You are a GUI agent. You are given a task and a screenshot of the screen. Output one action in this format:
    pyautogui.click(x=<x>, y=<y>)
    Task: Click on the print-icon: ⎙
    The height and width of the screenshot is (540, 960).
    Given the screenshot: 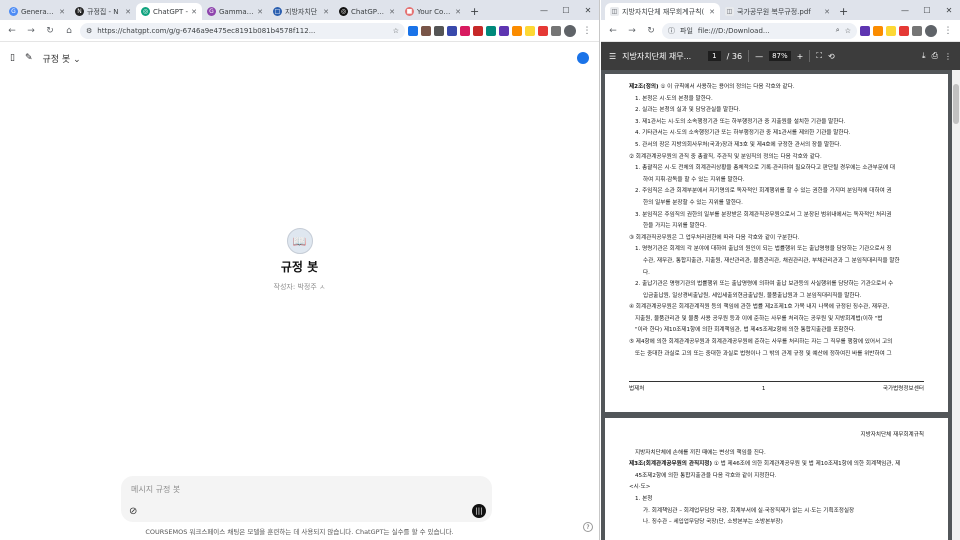 What is the action you would take?
    pyautogui.click(x=935, y=56)
    